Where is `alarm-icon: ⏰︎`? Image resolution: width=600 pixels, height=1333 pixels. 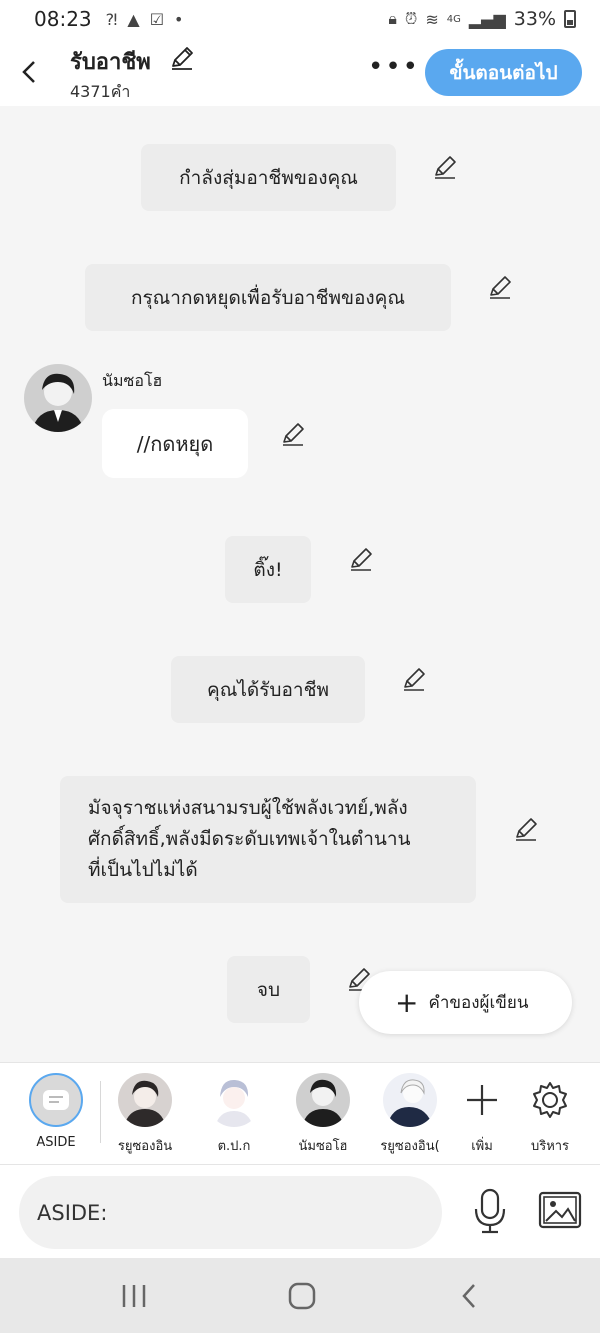 alarm-icon: ⏰︎ is located at coordinates (411, 18).